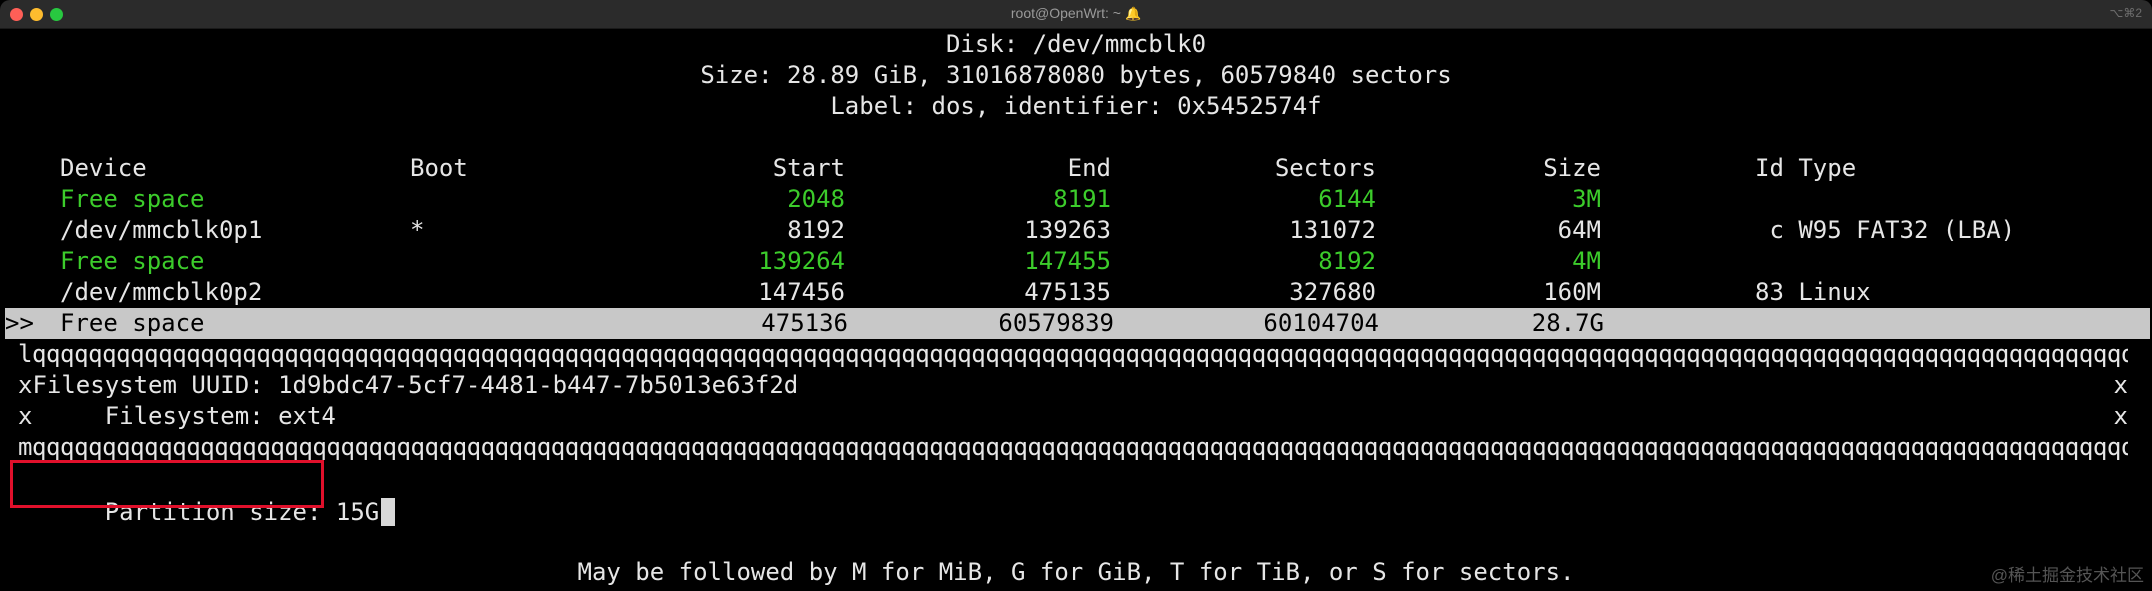  What do you see at coordinates (1572, 292) in the screenshot?
I see `row-size: 160M` at bounding box center [1572, 292].